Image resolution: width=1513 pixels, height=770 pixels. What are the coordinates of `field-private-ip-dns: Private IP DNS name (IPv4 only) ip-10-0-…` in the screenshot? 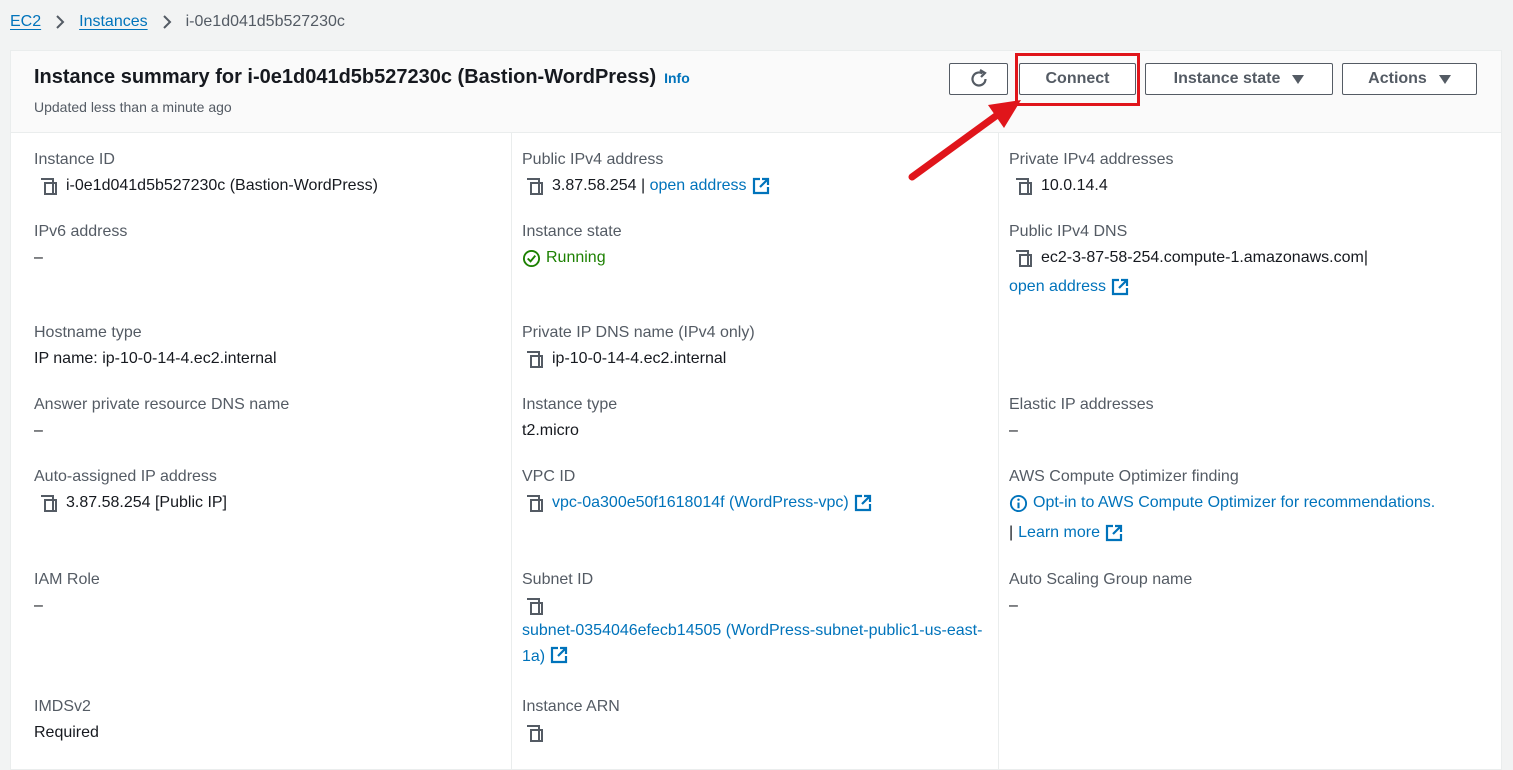 It's located at (638, 346).